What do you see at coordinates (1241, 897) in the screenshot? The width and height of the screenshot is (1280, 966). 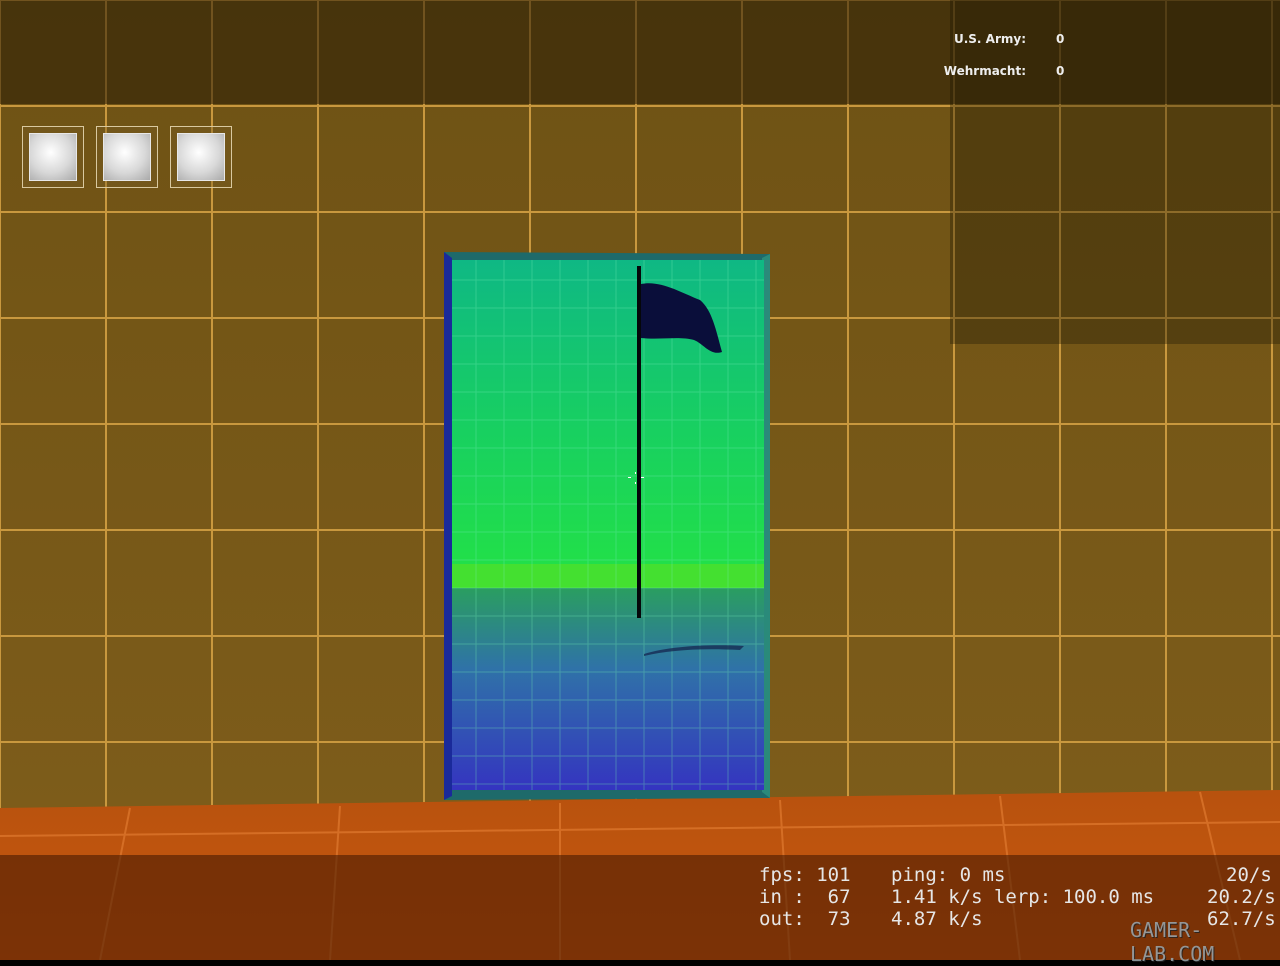 I see `netgraph-in-rate: 20.2/s` at bounding box center [1241, 897].